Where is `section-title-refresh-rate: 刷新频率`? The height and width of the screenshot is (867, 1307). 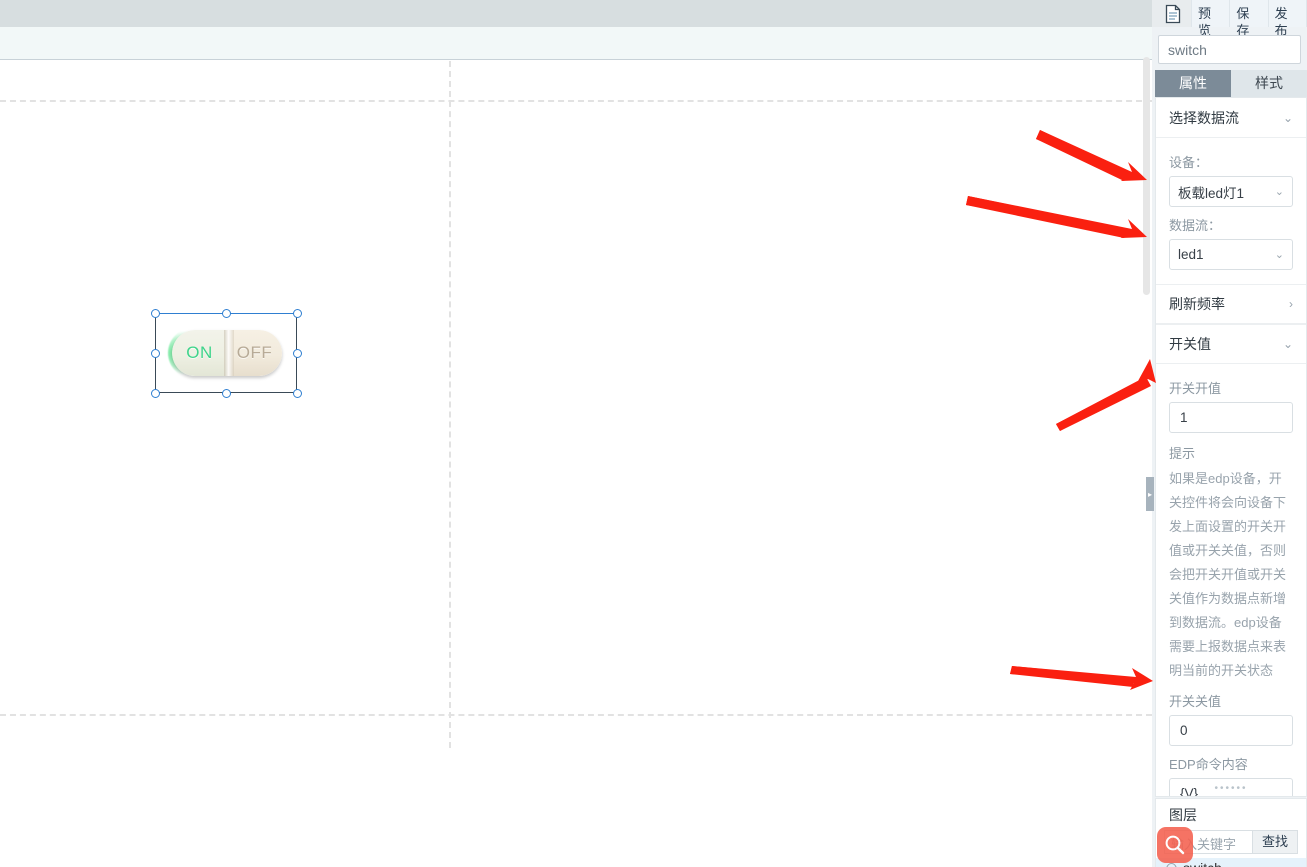
section-title-refresh-rate: 刷新频率 is located at coordinates (1197, 304).